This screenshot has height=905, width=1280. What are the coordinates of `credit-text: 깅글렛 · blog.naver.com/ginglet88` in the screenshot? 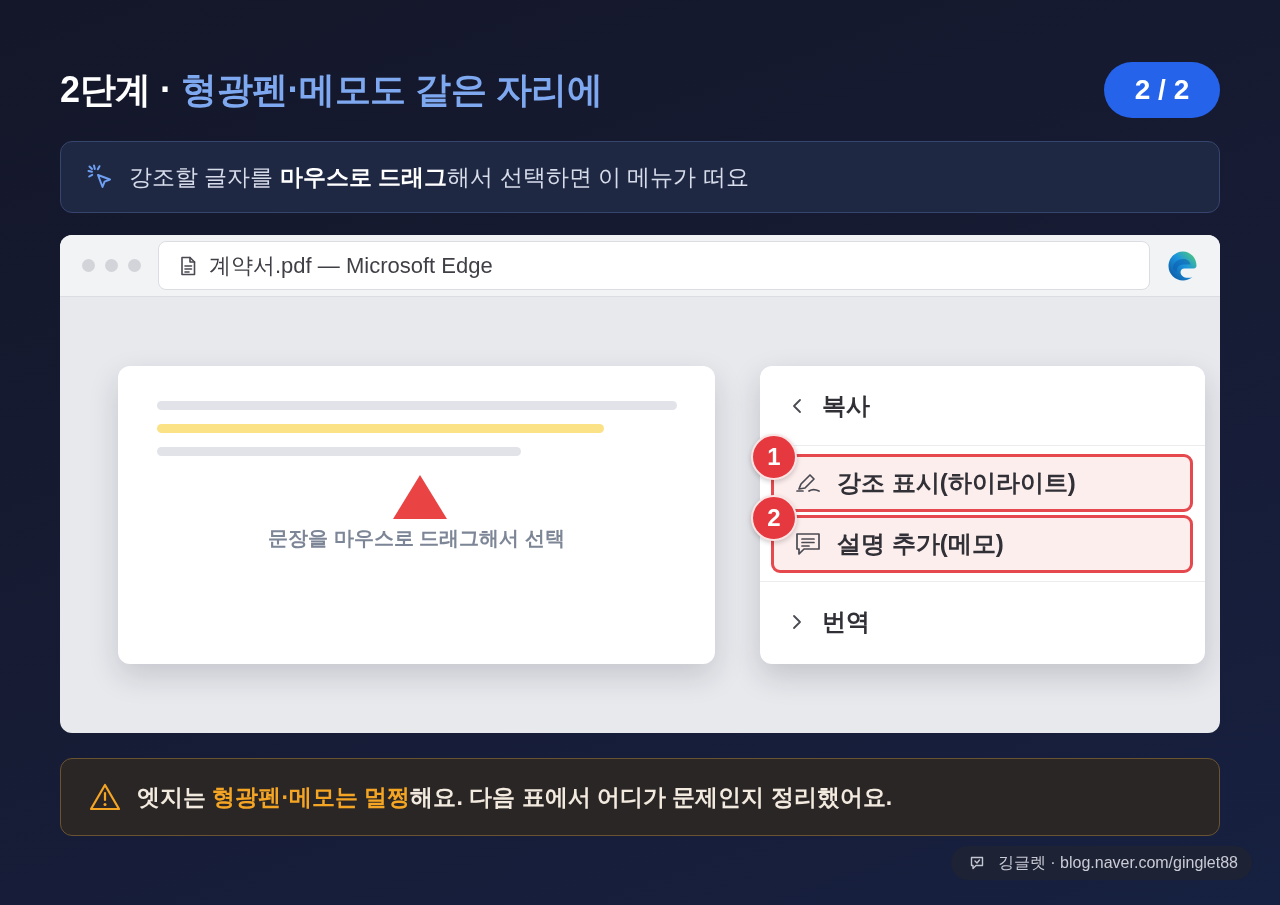 It's located at (1117, 862).